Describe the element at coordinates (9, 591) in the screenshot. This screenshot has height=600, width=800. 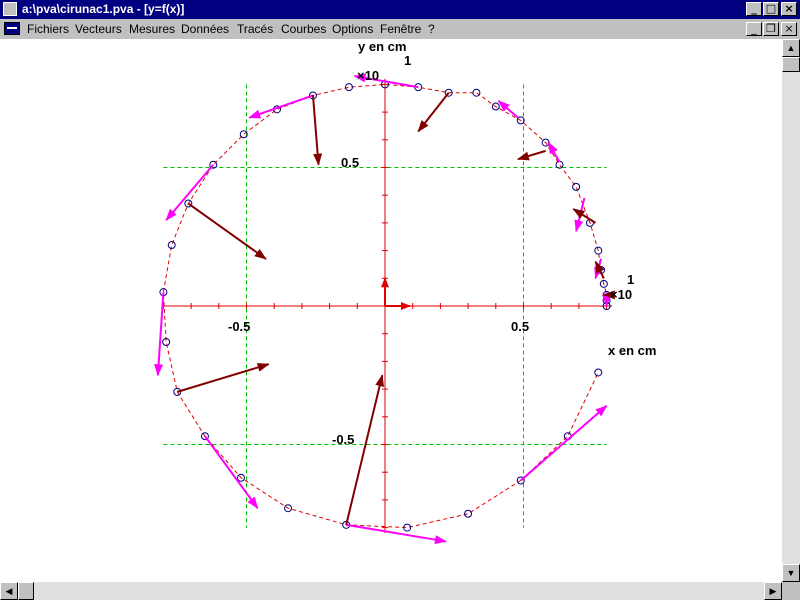
I see `scroll-left-arrow-icon: ◀` at that location.